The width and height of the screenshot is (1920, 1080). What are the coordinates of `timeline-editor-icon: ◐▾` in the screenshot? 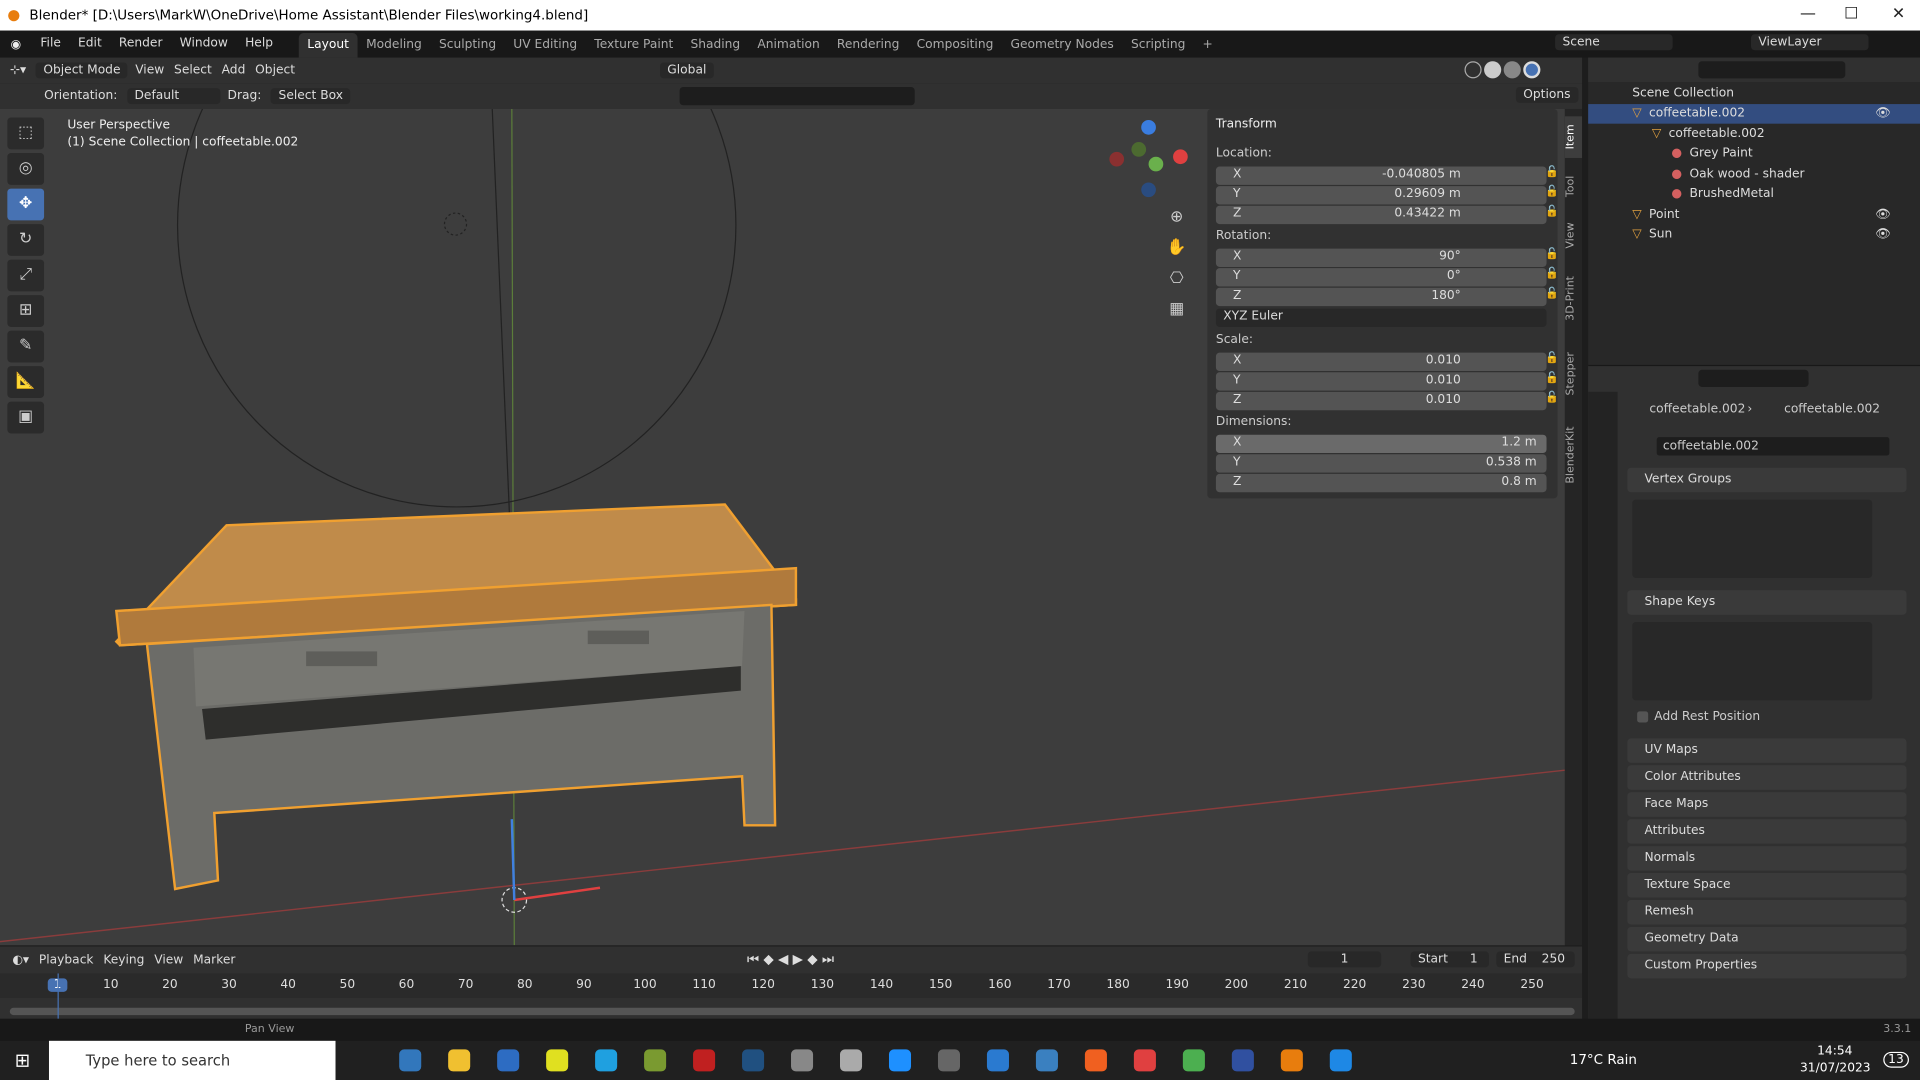 It's located at (20, 959).